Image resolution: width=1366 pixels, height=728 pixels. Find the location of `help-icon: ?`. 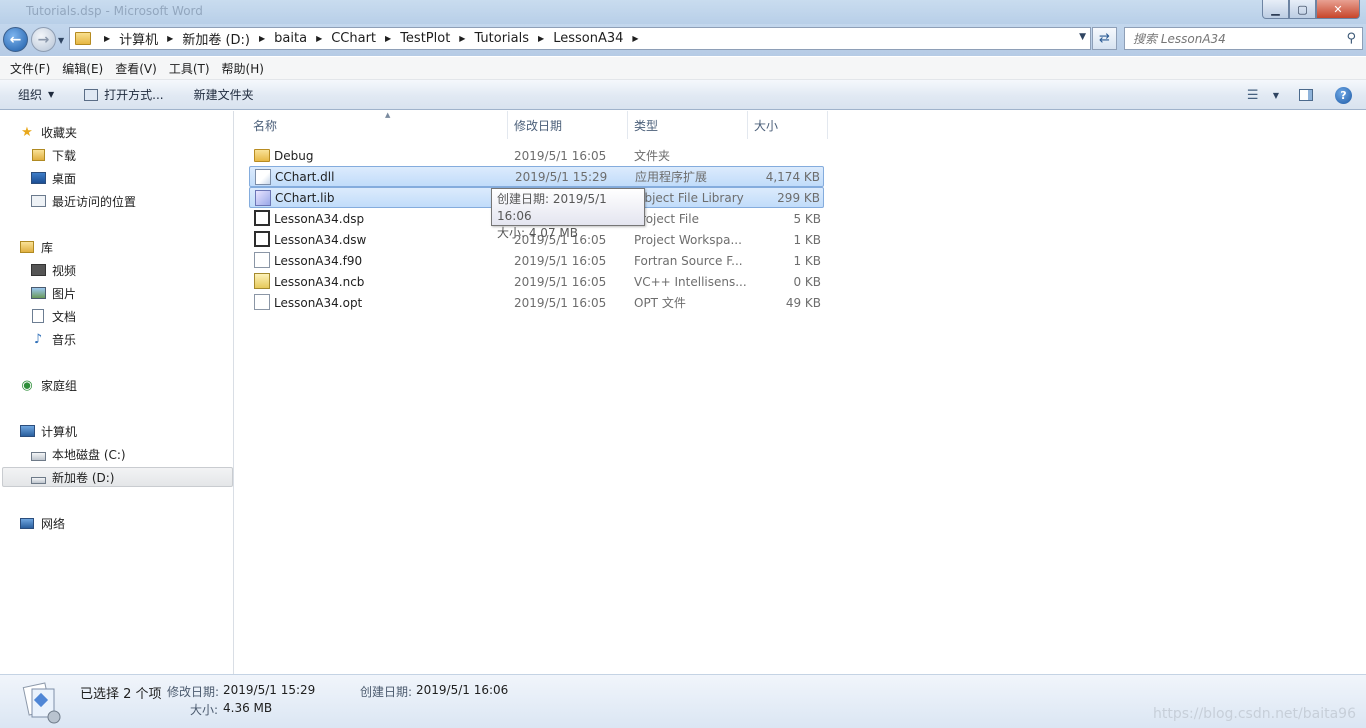

help-icon: ? is located at coordinates (1343, 95).